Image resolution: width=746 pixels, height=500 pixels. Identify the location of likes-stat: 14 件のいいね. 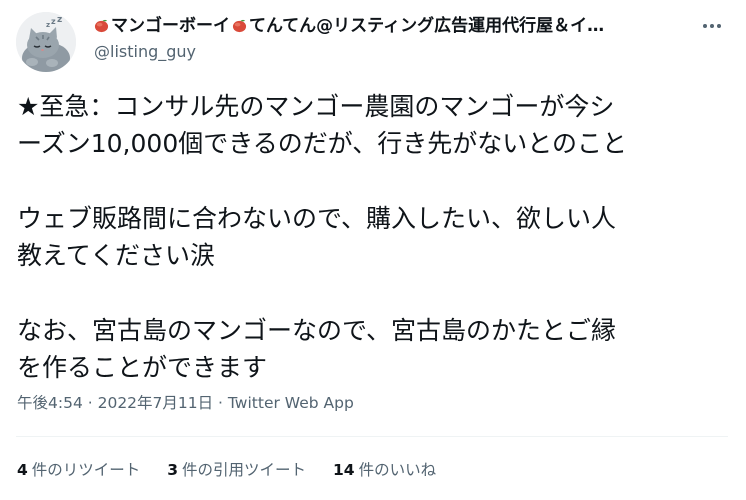
(384, 470).